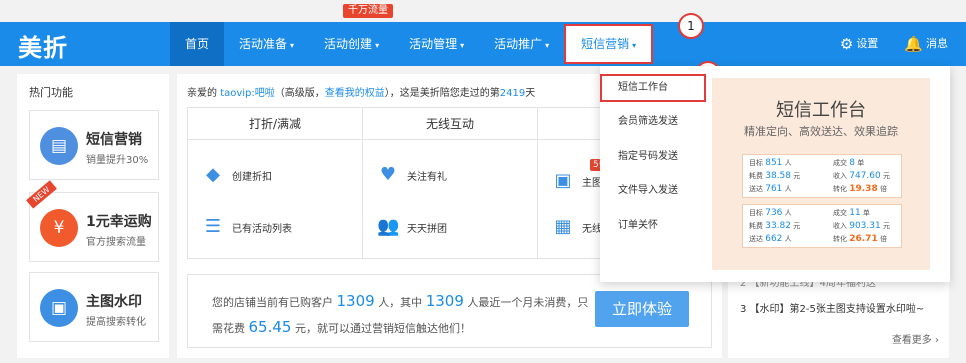 The image size is (966, 363). What do you see at coordinates (861, 226) in the screenshot?
I see `stat-income: 收入 903.31 元` at bounding box center [861, 226].